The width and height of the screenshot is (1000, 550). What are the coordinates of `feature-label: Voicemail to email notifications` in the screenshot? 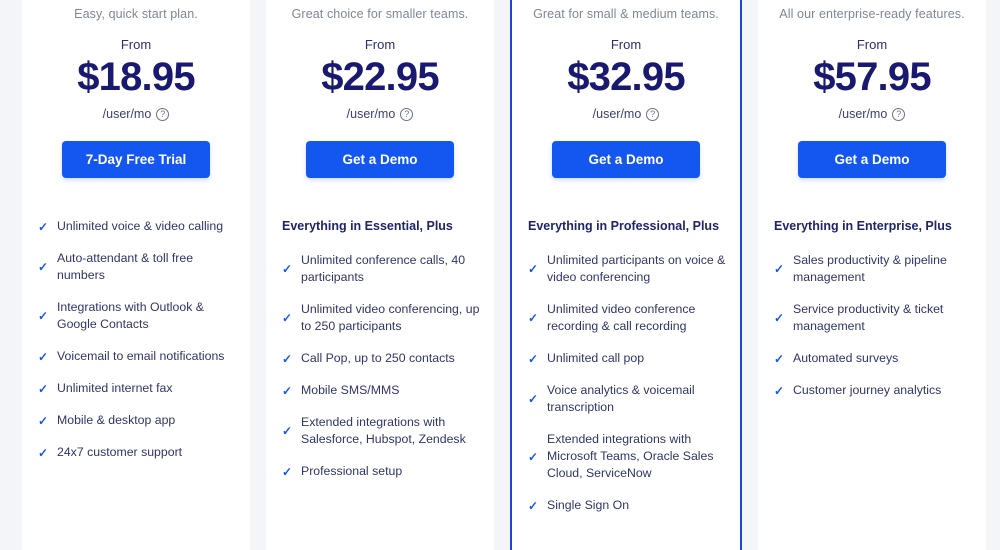 It's located at (141, 356).